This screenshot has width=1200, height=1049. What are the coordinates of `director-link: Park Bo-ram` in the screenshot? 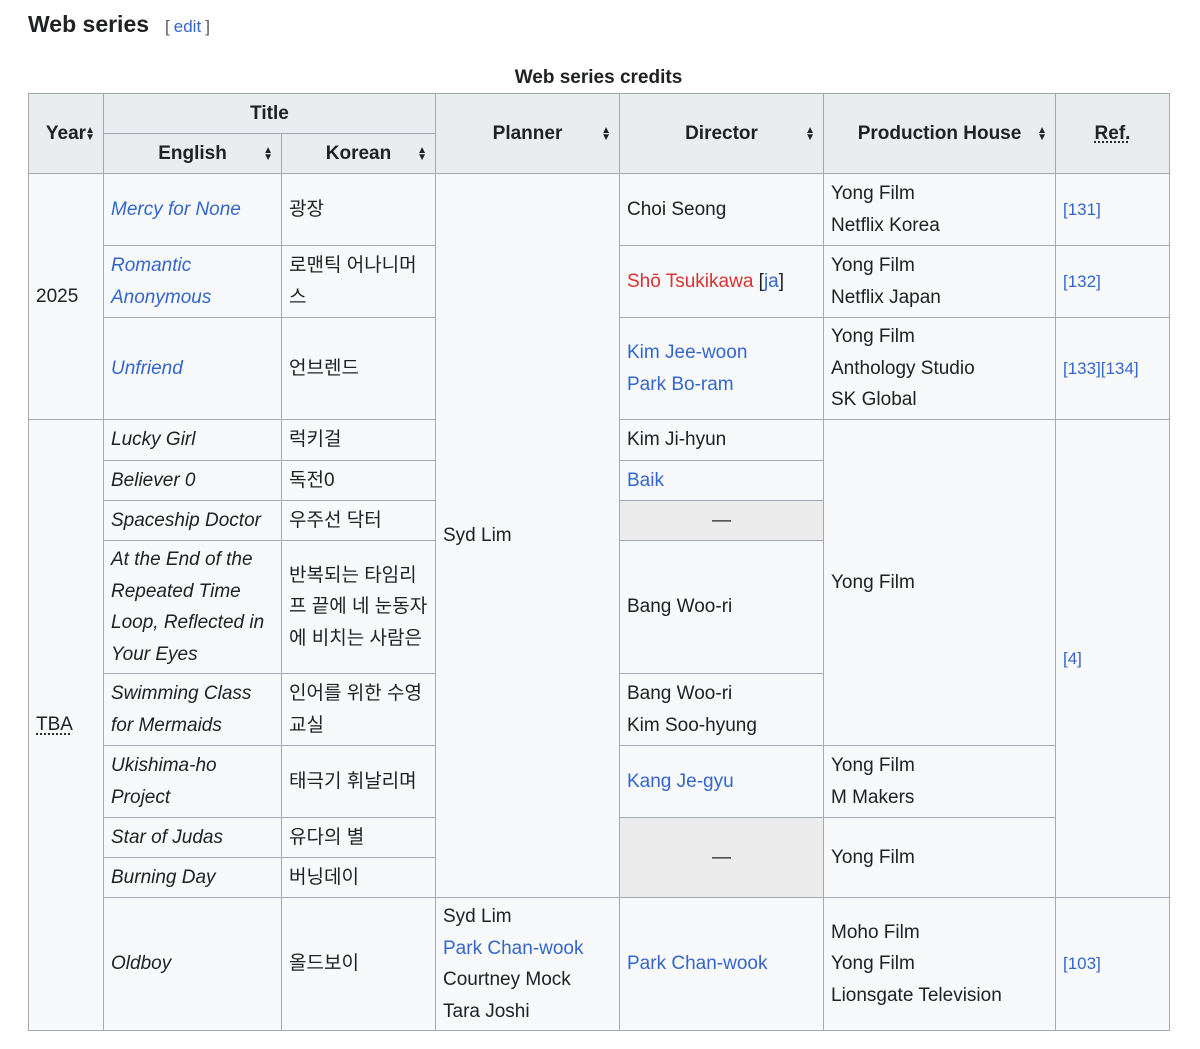 It's located at (721, 385).